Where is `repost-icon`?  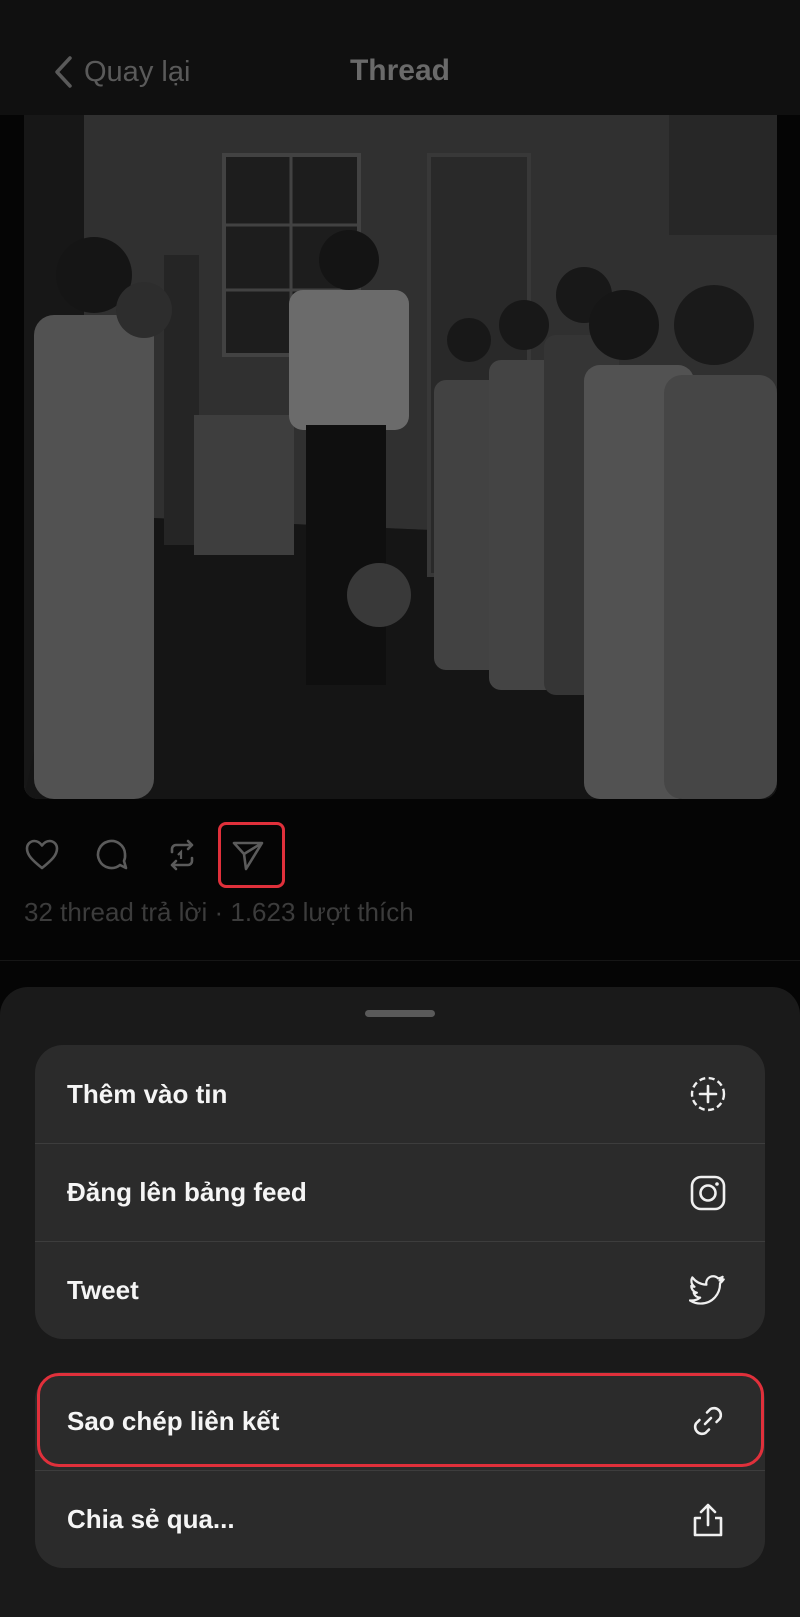 repost-icon is located at coordinates (182, 855).